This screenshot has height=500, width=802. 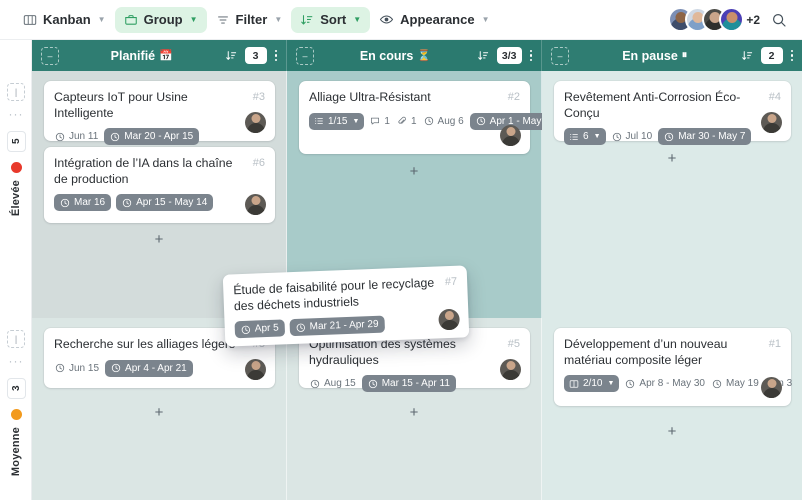 What do you see at coordinates (160, 19) in the screenshot?
I see `group-button: Group ▼` at bounding box center [160, 19].